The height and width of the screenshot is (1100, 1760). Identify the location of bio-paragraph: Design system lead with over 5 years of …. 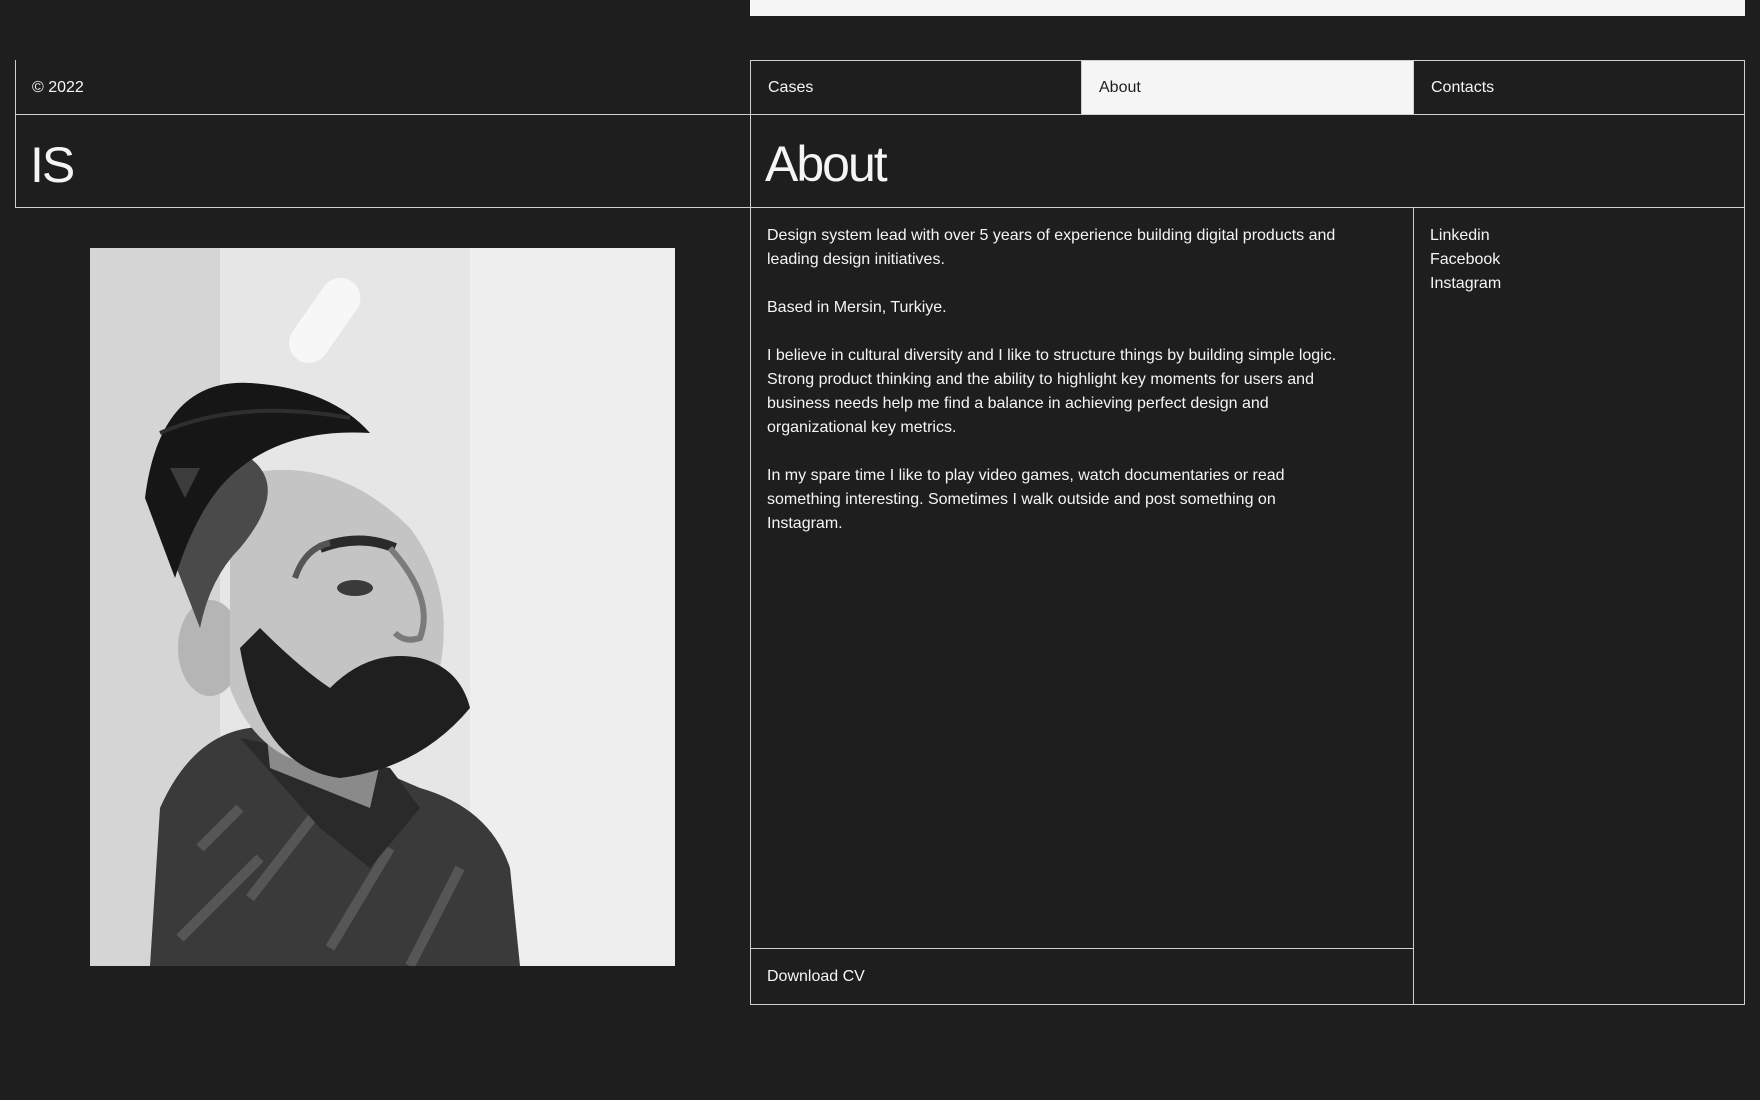
(1051, 247).